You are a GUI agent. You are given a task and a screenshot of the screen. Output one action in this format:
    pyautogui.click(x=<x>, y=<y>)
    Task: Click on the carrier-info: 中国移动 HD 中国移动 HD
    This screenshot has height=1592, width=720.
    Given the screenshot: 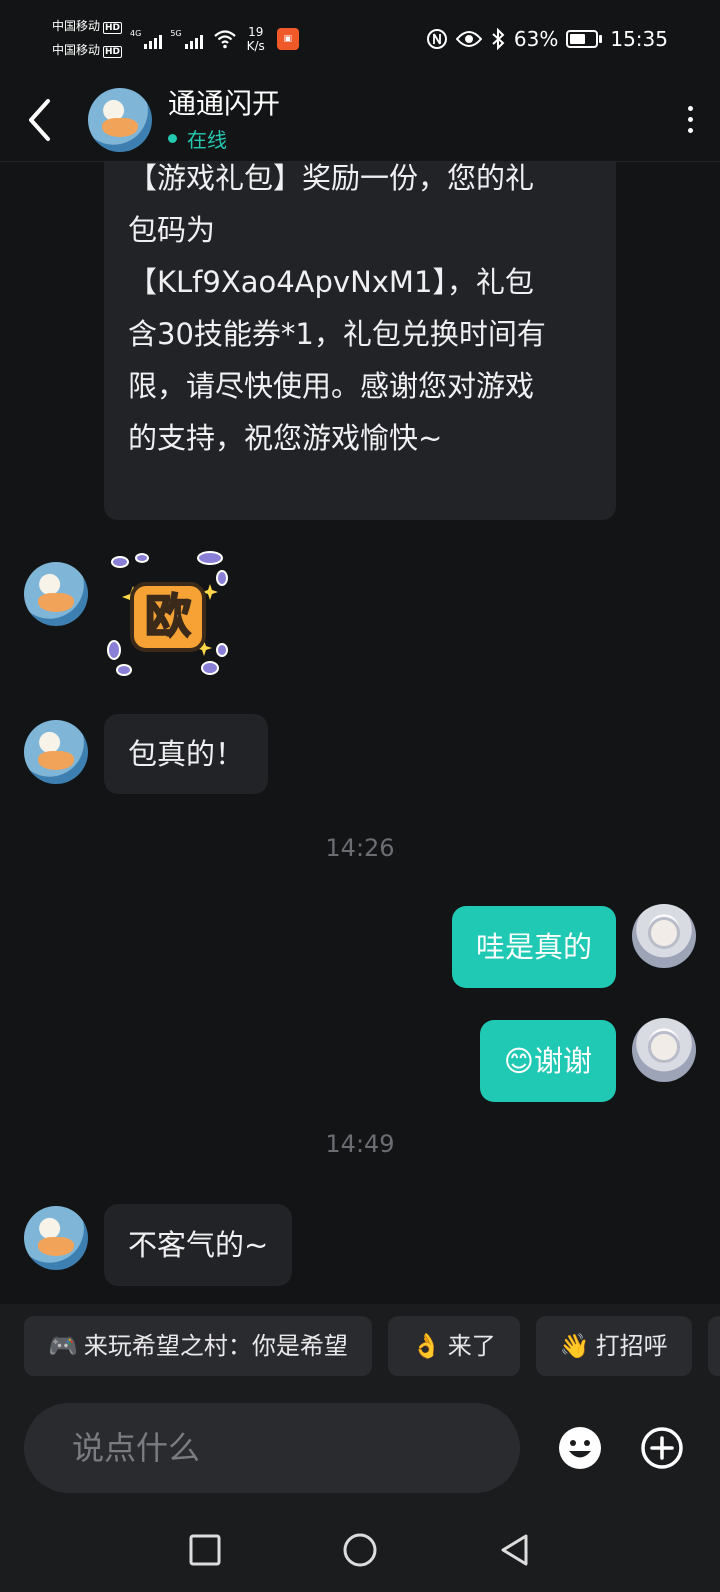 What is the action you would take?
    pyautogui.click(x=87, y=39)
    